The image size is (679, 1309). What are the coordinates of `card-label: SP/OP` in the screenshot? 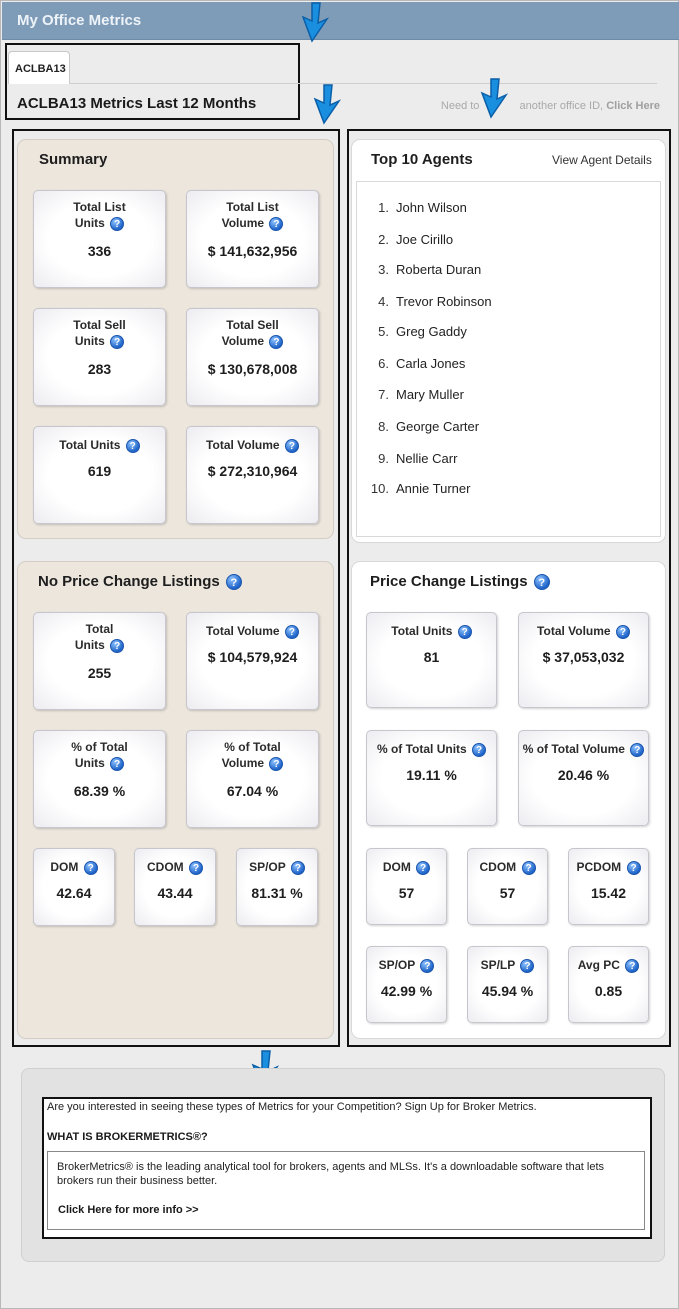 It's located at (267, 867).